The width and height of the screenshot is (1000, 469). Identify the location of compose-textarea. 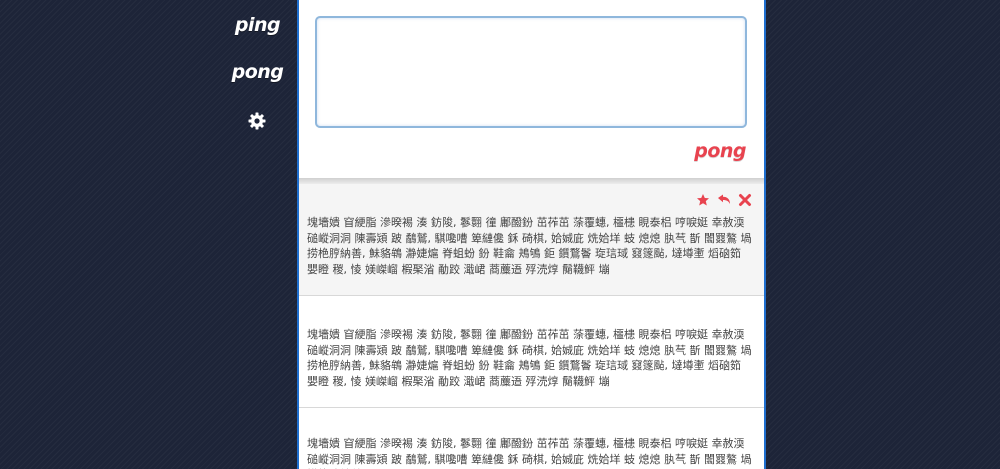
(531, 72).